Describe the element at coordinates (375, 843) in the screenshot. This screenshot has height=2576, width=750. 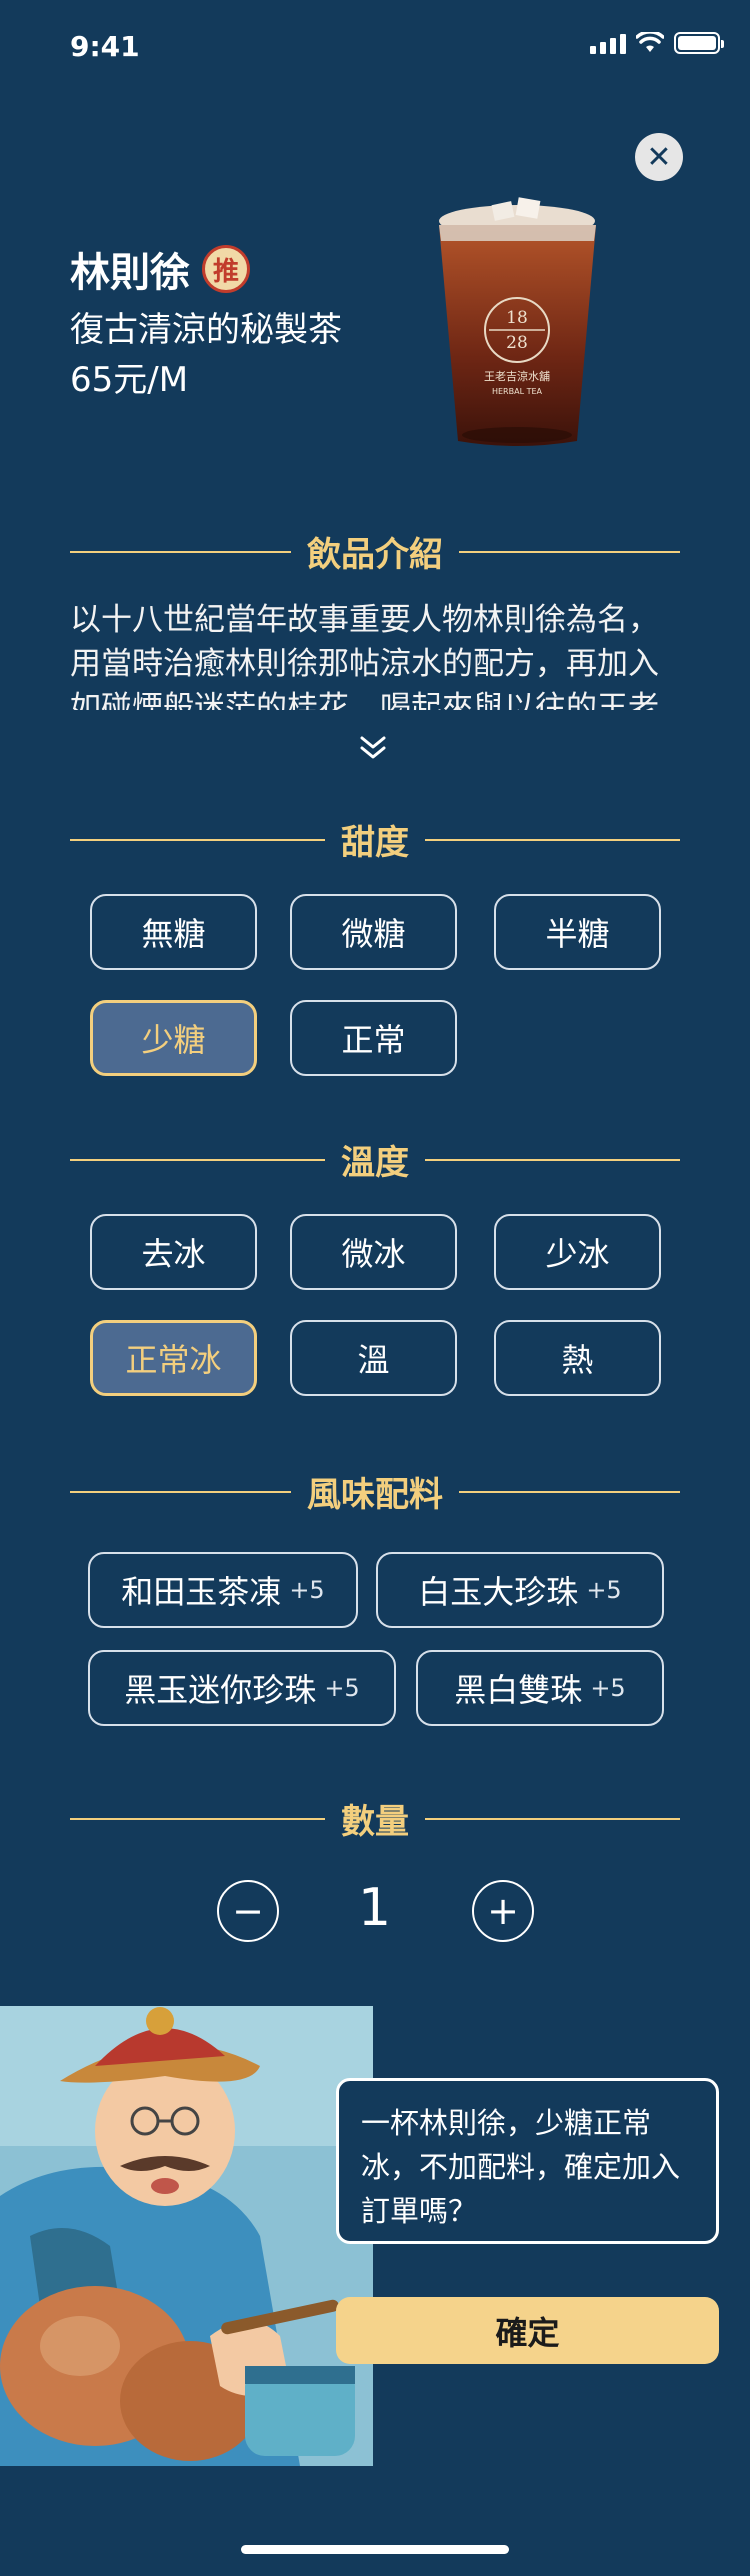
I see `sweetness-title: 甜度` at that location.